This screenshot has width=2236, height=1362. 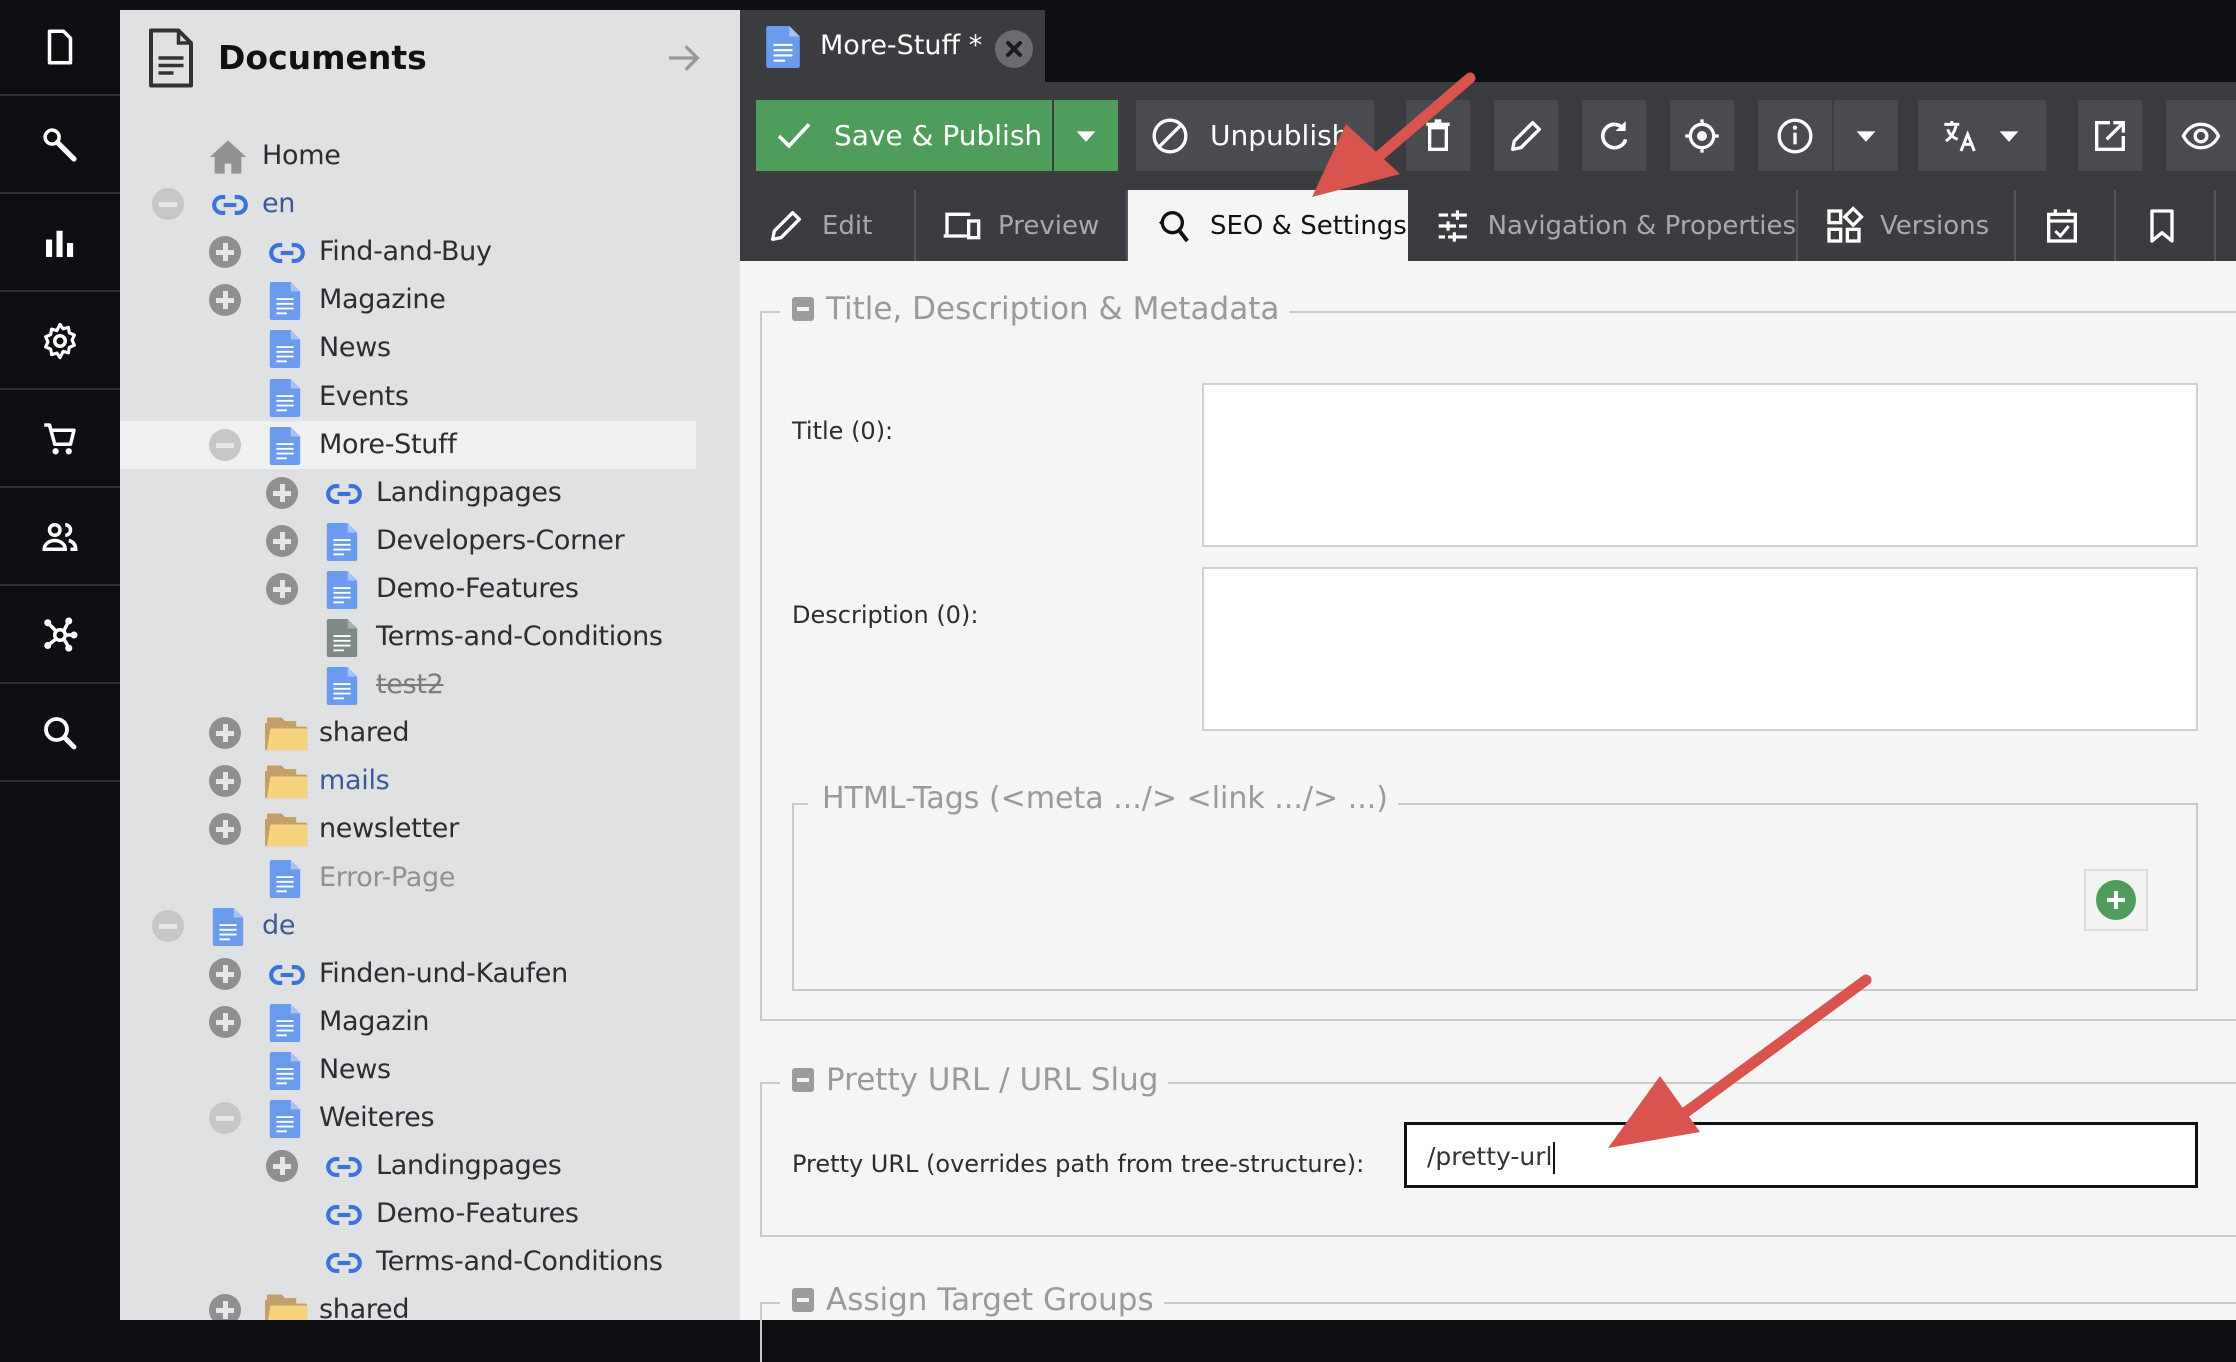 I want to click on open-in-new-window-button, so click(x=2110, y=135).